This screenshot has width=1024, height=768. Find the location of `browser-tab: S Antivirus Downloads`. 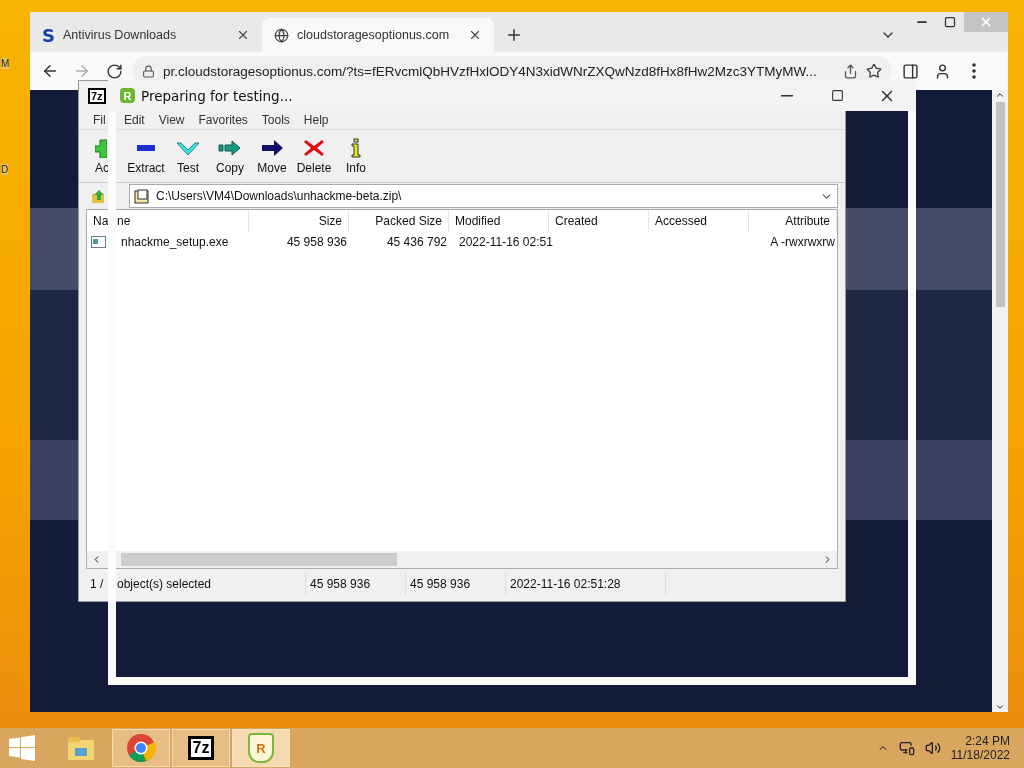

browser-tab: S Antivirus Downloads is located at coordinates (146, 35).